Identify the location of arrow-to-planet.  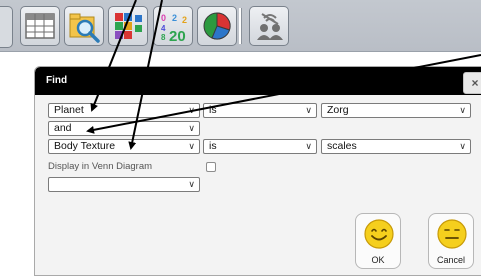
(113, 56).